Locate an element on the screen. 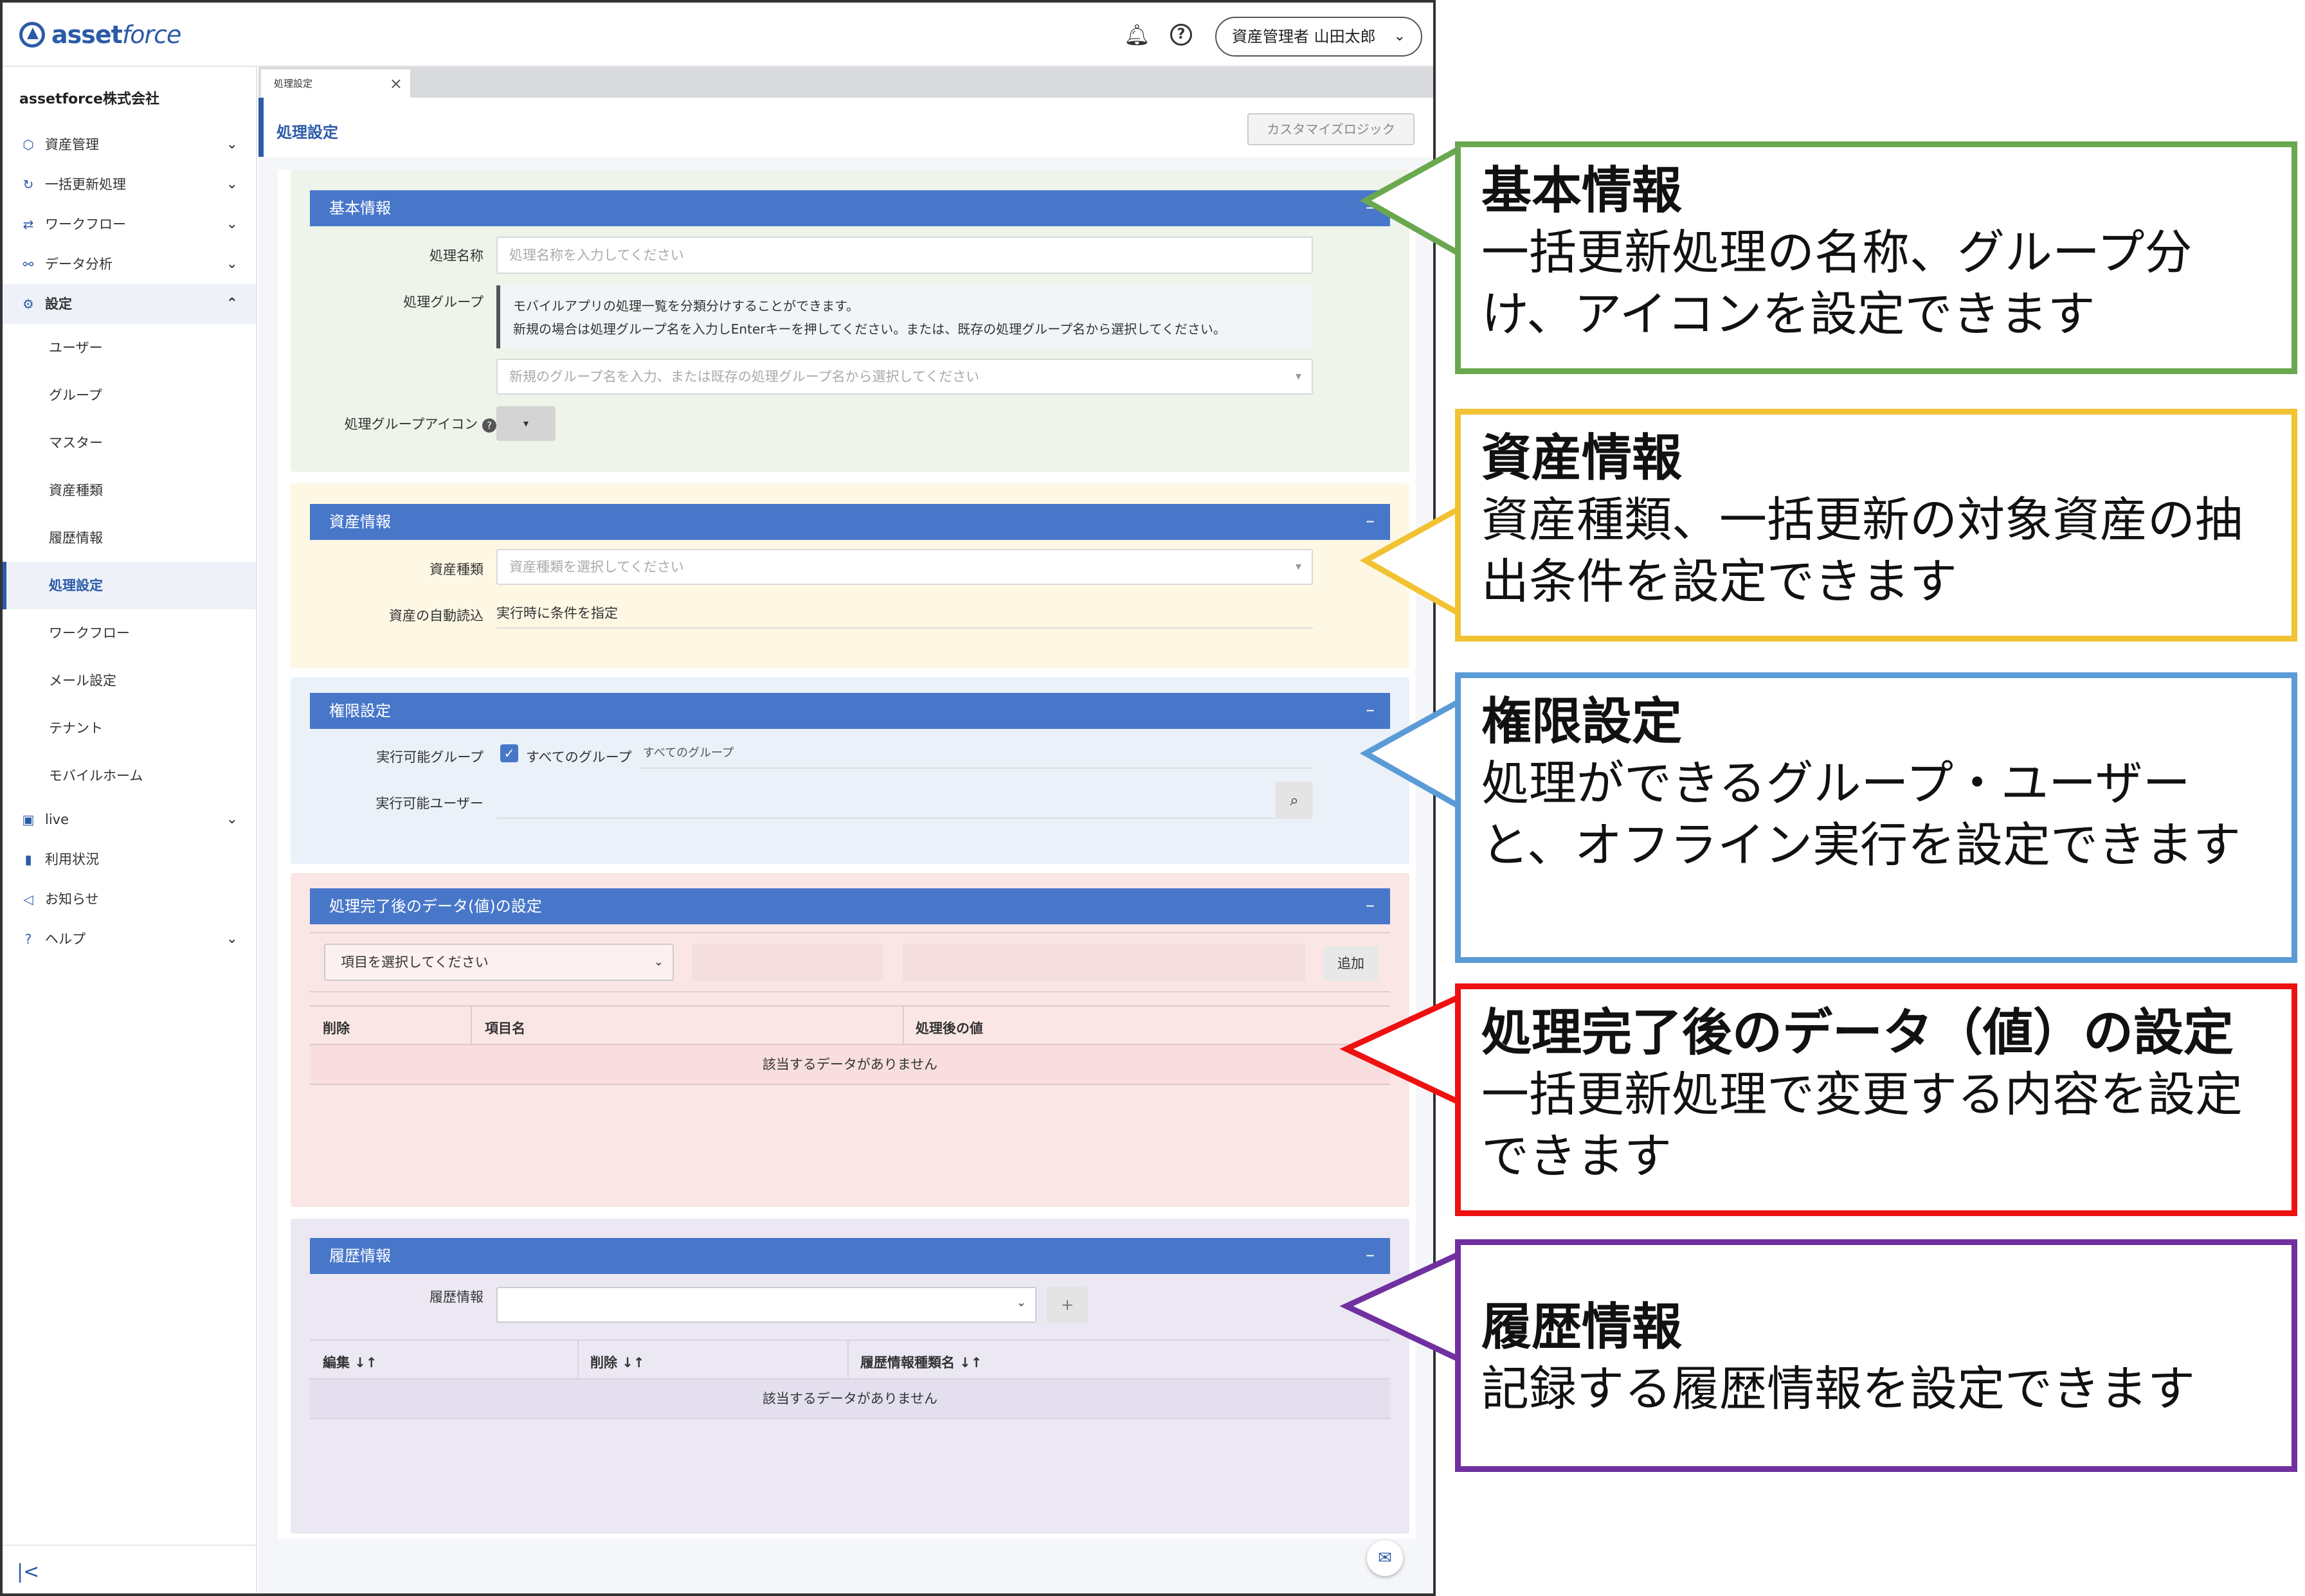 The width and height of the screenshot is (2305, 1596). sidebar-item-live: ▣ live ⌄ is located at coordinates (129, 820).